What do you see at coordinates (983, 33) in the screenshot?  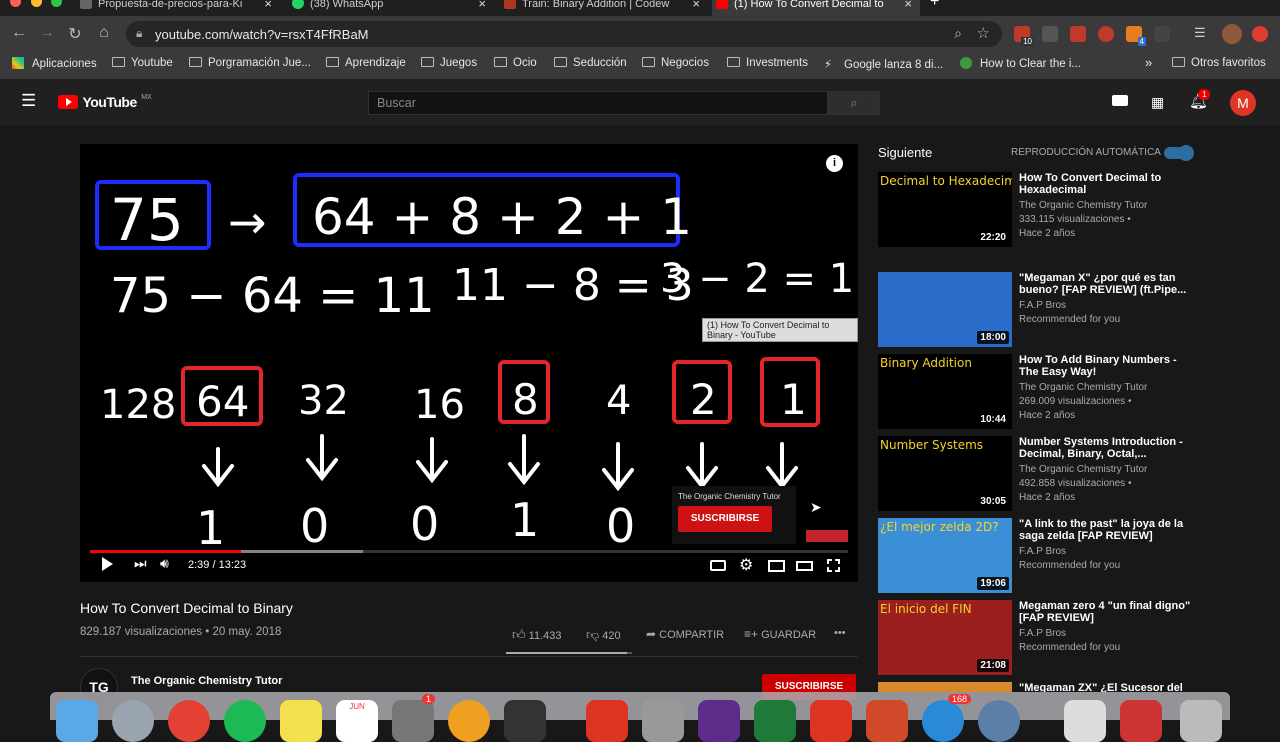 I see `bookmark-star-icon: ☆` at bounding box center [983, 33].